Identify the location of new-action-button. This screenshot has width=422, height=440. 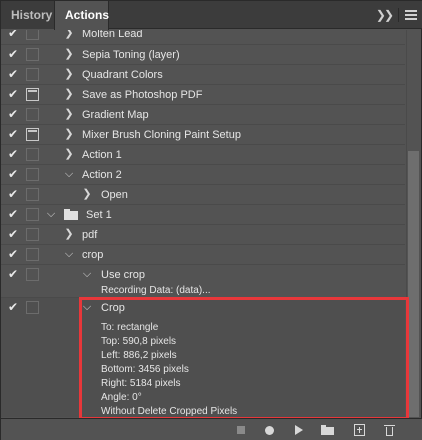
(359, 430).